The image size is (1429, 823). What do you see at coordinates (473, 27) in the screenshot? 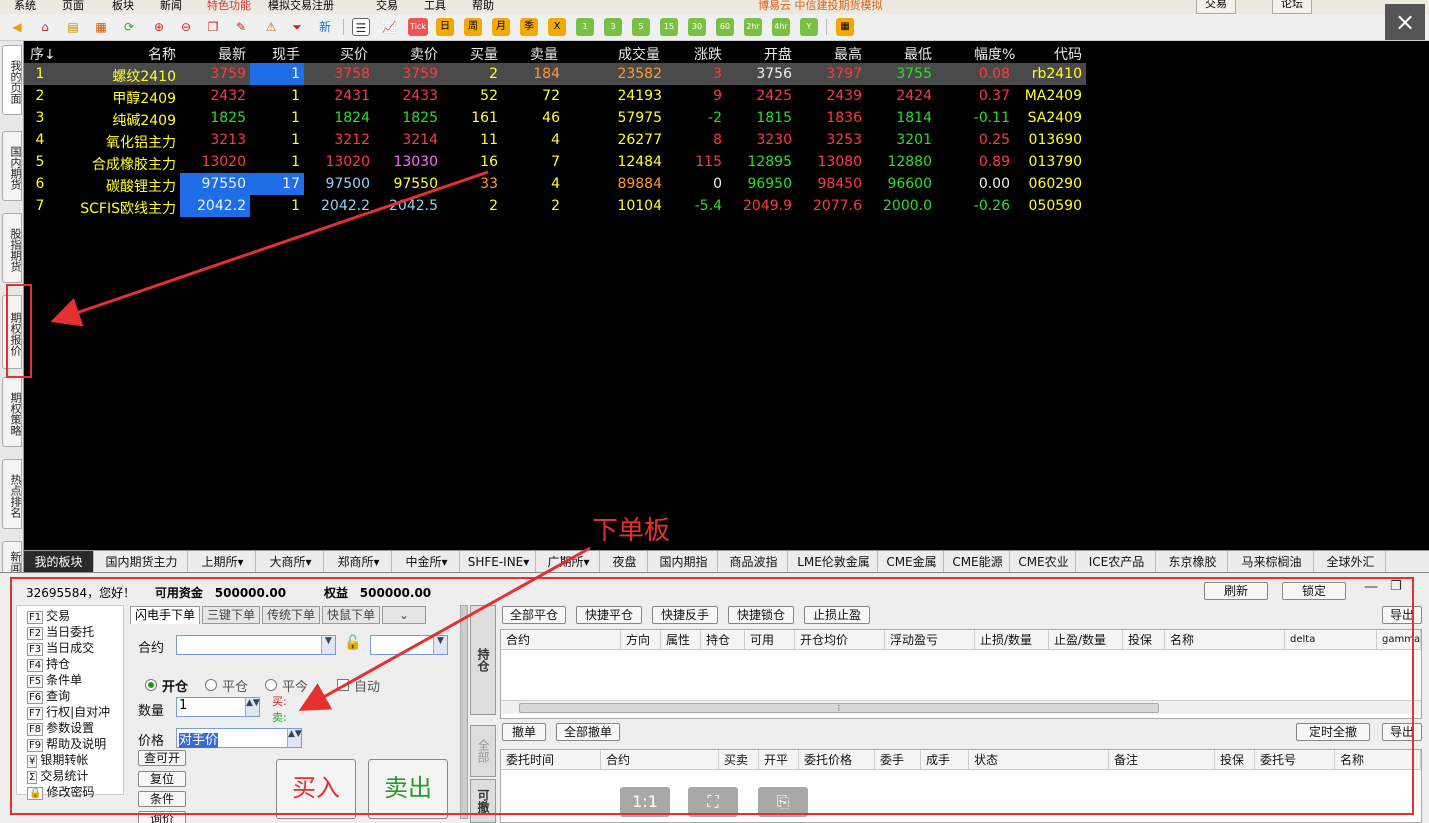
I see `period-week: 周` at bounding box center [473, 27].